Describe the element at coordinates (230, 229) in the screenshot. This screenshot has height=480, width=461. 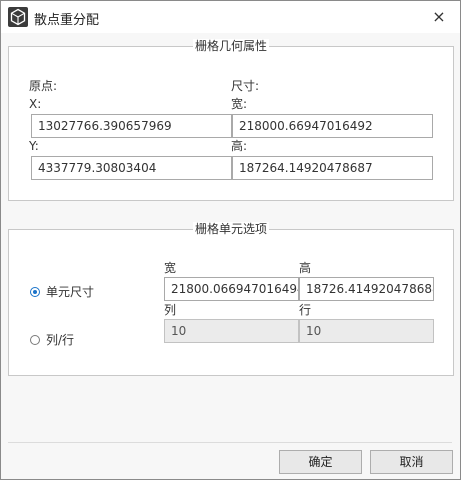
I see `cell-options-legend: 栅格单元选项` at that location.